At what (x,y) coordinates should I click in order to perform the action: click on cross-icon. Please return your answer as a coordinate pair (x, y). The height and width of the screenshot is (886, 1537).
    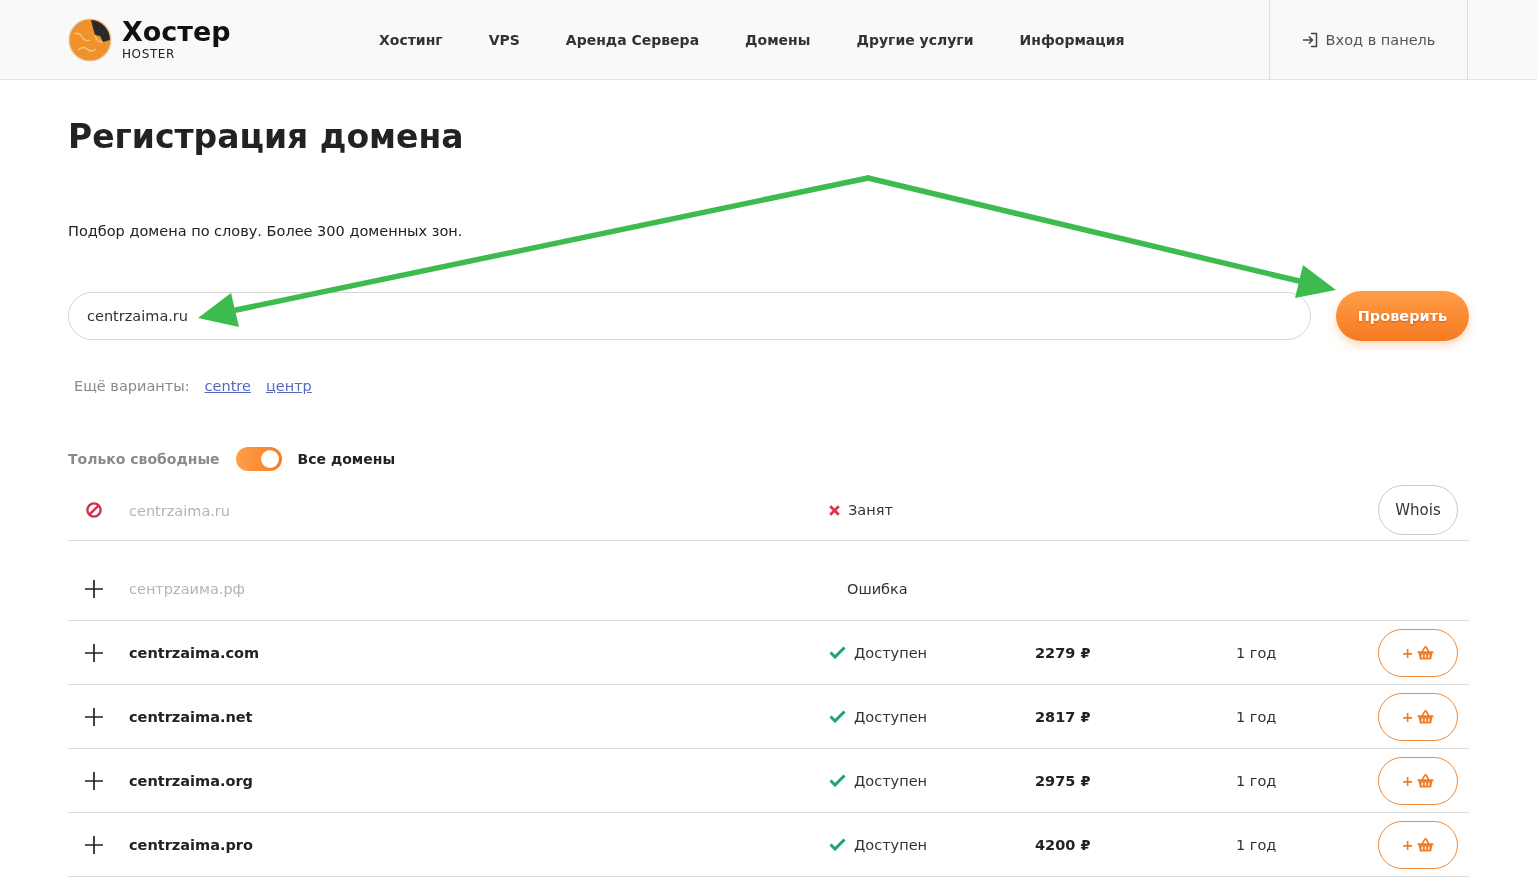
    Looking at the image, I should click on (834, 510).